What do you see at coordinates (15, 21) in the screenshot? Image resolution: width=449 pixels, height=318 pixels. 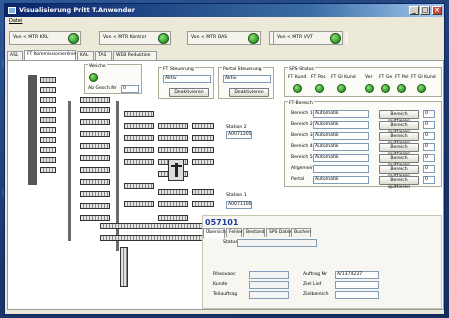 I see `menu-datei: Datei` at bounding box center [15, 21].